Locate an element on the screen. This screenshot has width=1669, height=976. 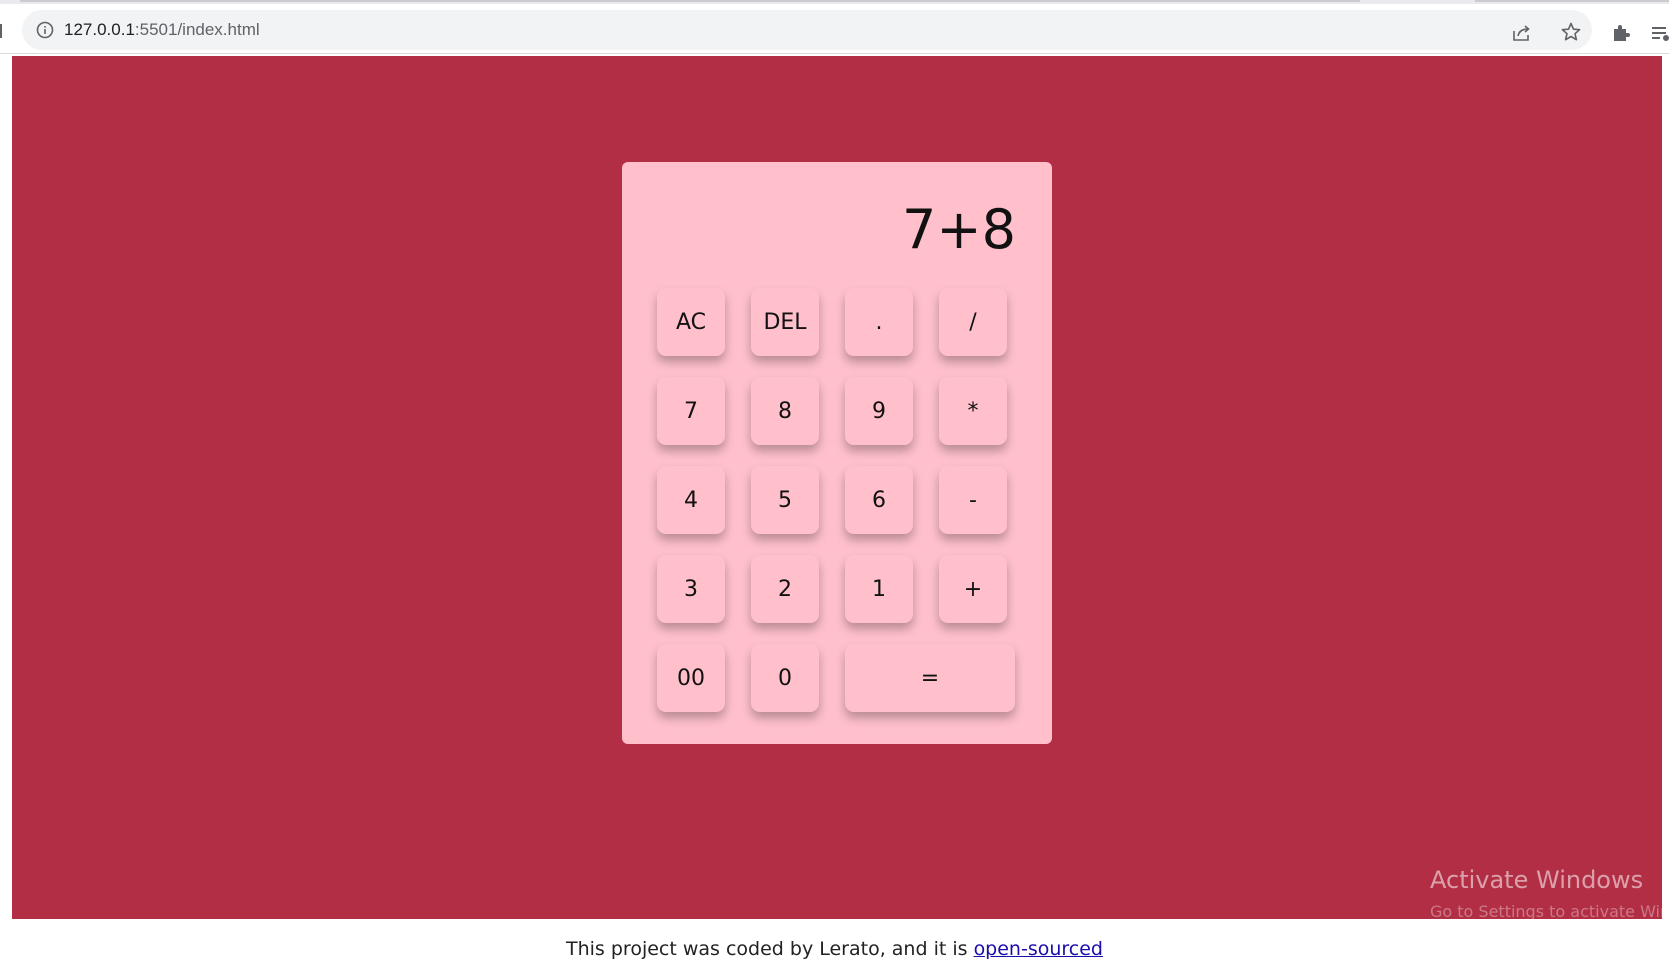
reading-list-icon is located at coordinates (1660, 33).